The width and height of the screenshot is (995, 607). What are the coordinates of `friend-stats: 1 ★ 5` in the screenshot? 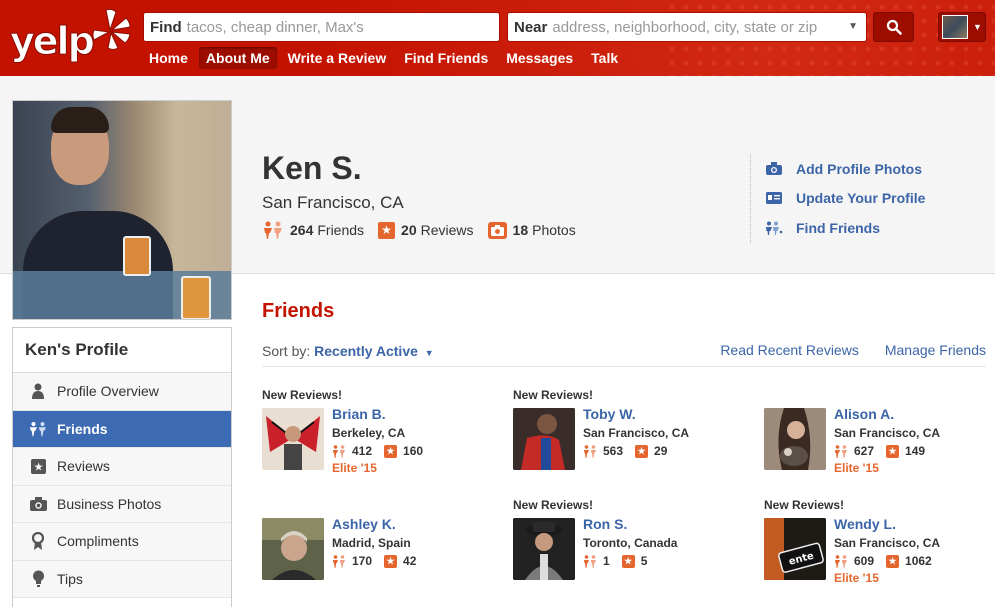 It's located at (621, 561).